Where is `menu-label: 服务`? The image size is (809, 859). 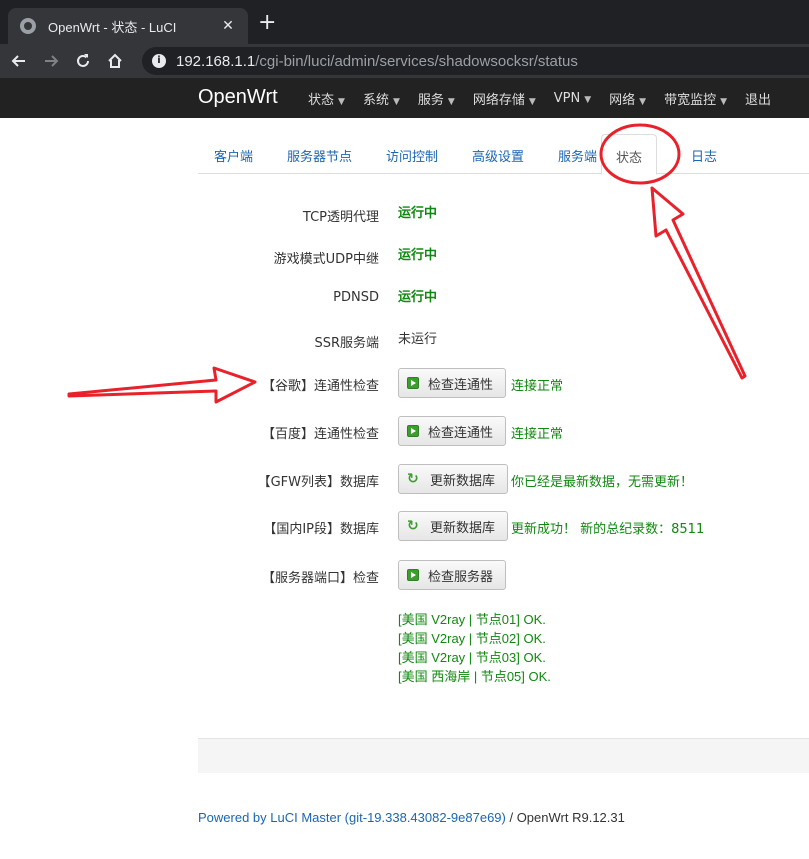 menu-label: 服务 is located at coordinates (430, 100).